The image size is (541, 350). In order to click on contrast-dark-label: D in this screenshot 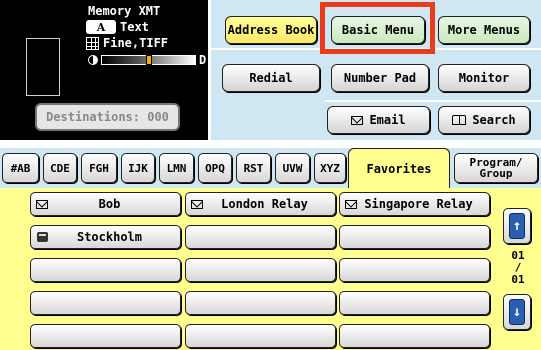, I will do `click(203, 60)`.